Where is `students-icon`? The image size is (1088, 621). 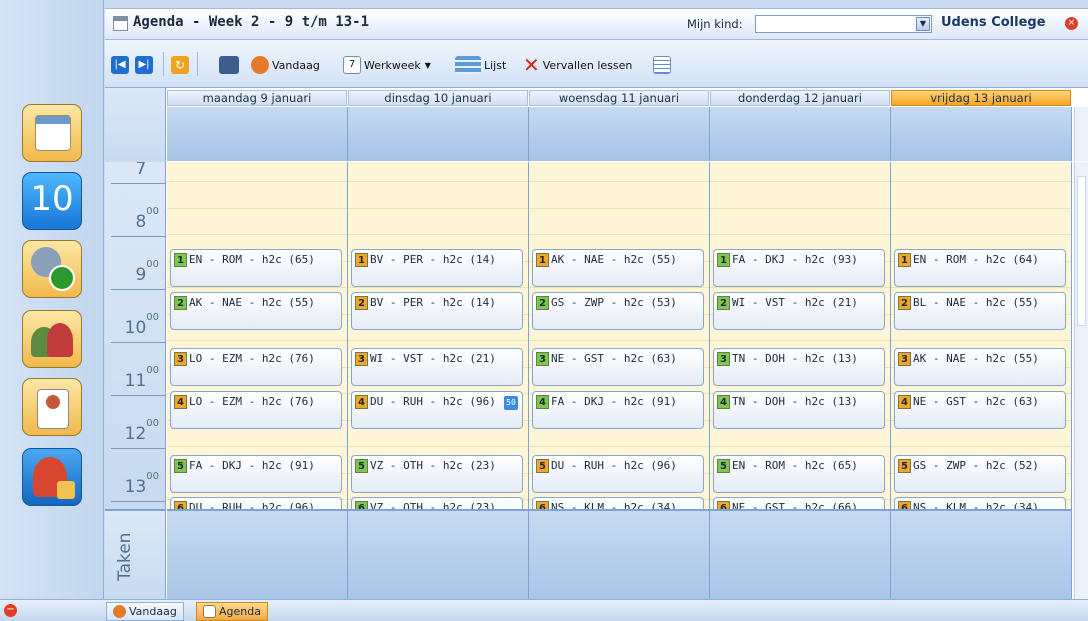
students-icon is located at coordinates (52, 339).